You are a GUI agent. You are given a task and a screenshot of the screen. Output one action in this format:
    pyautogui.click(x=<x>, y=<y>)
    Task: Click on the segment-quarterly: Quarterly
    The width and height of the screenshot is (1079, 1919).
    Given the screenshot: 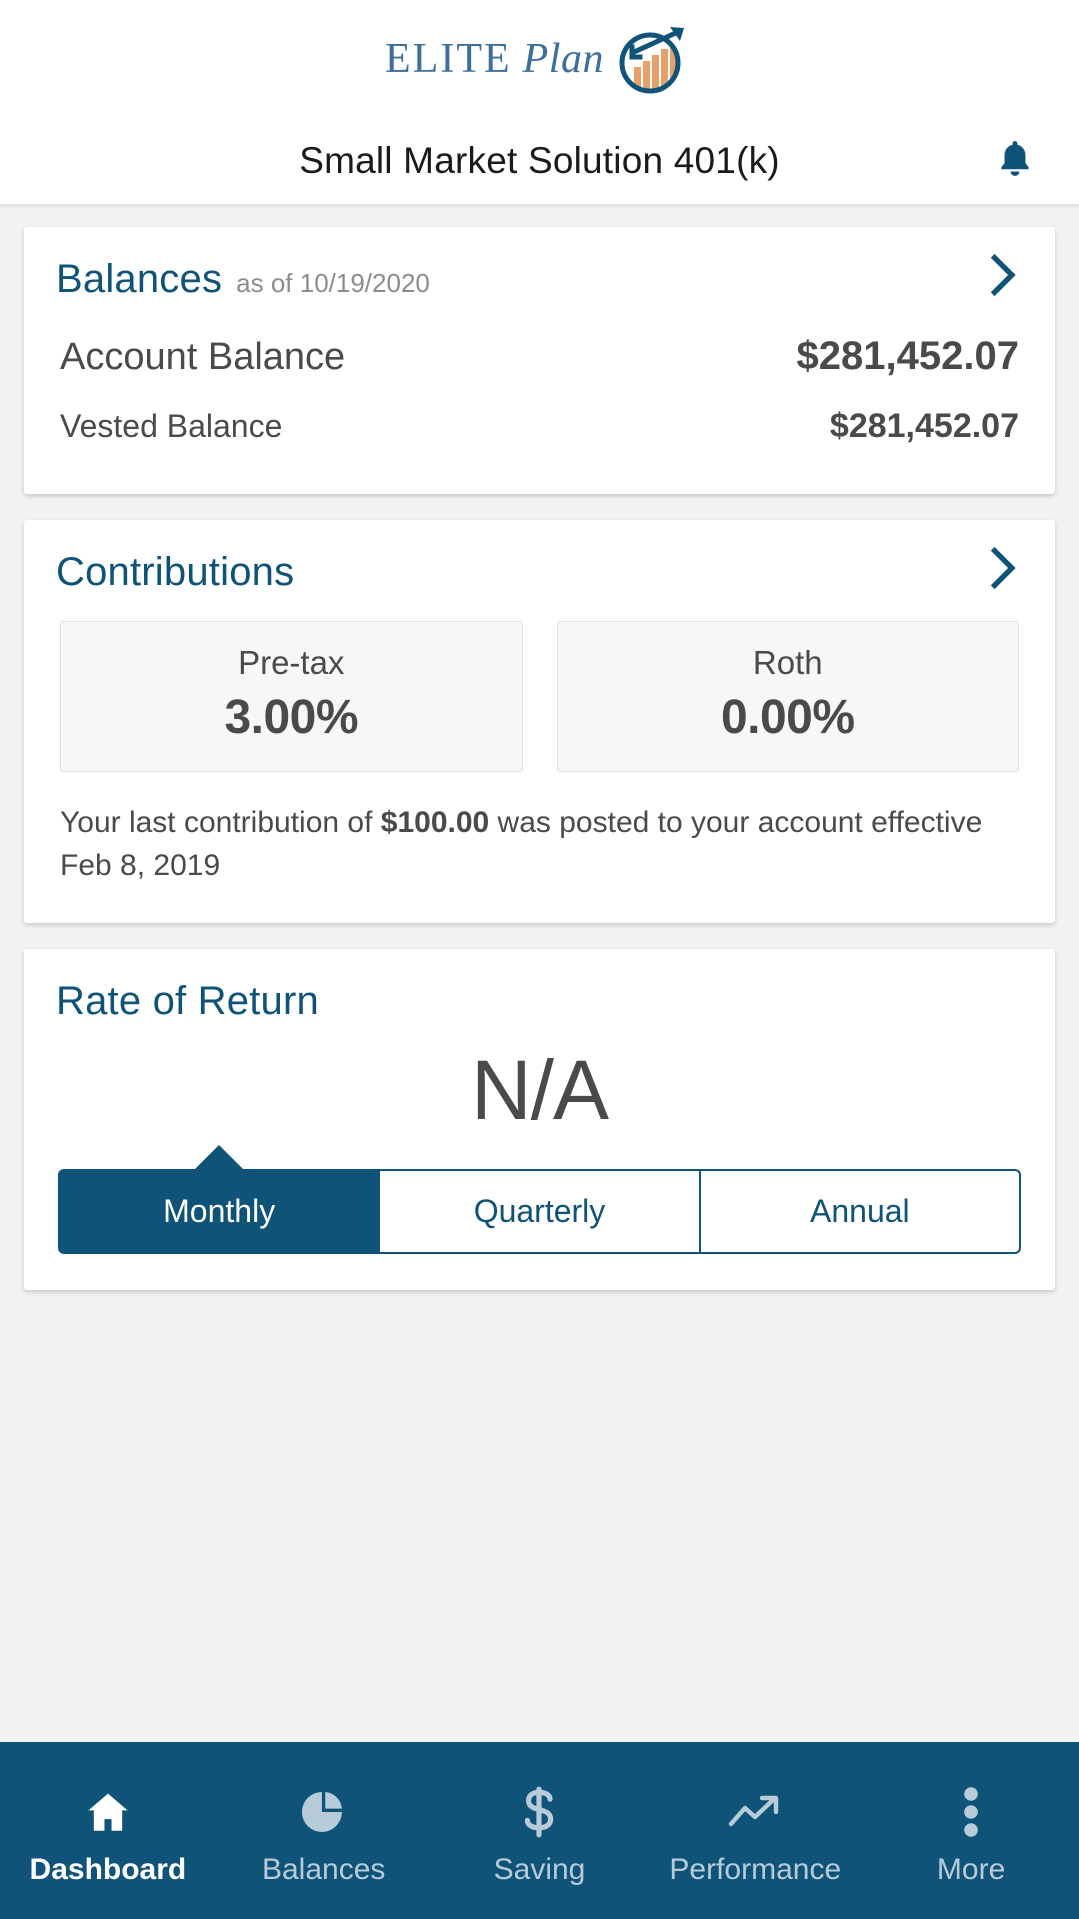 What is the action you would take?
    pyautogui.click(x=539, y=1212)
    